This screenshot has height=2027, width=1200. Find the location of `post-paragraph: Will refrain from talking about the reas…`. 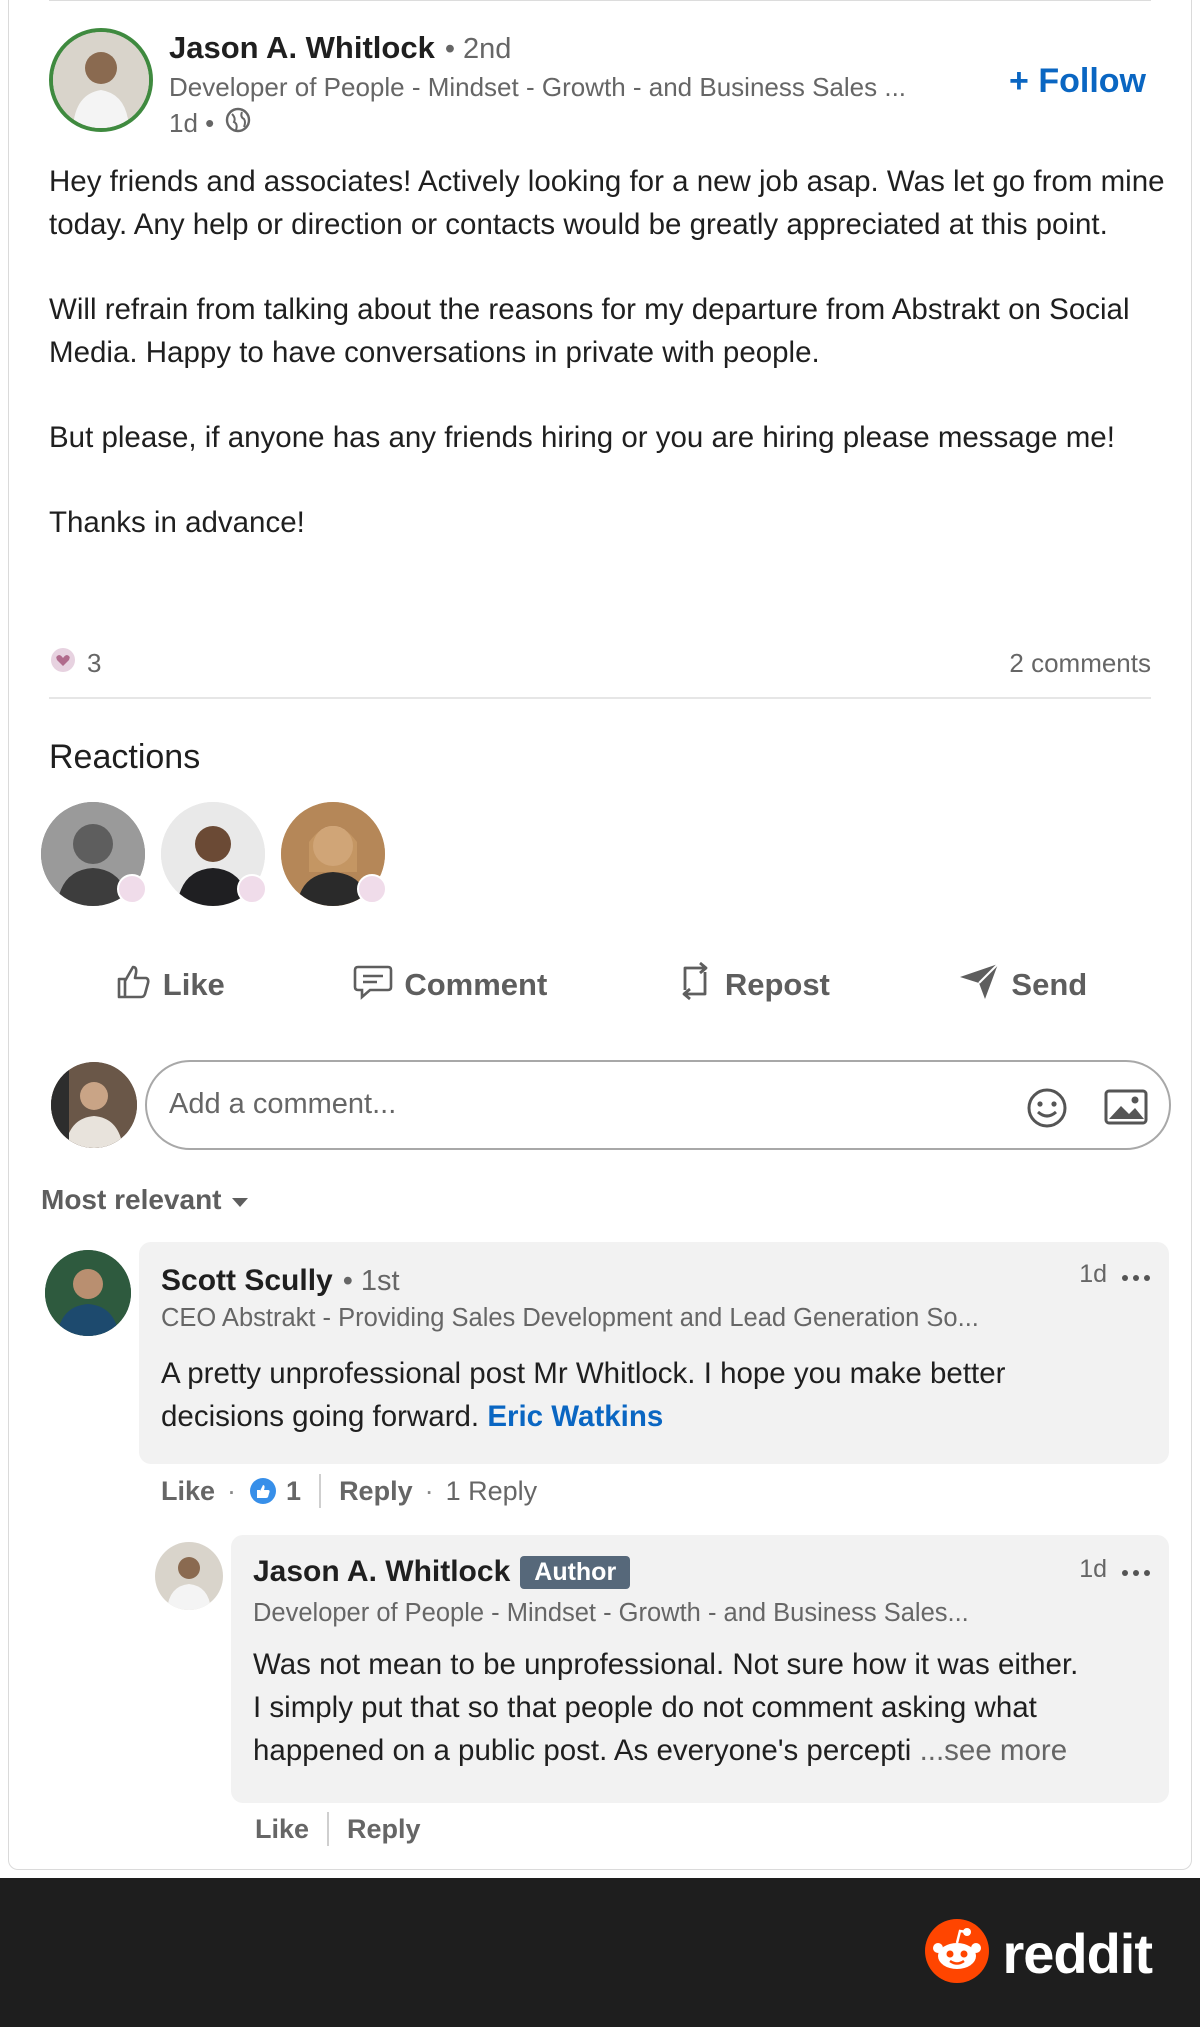

post-paragraph: Will refrain from talking about the reas… is located at coordinates (589, 331).